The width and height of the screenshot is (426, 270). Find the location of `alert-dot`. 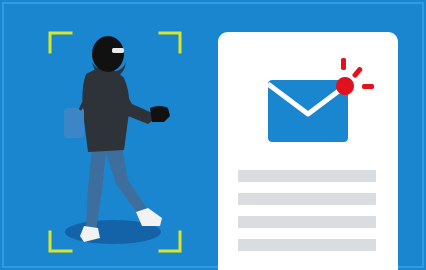

alert-dot is located at coordinates (345, 86).